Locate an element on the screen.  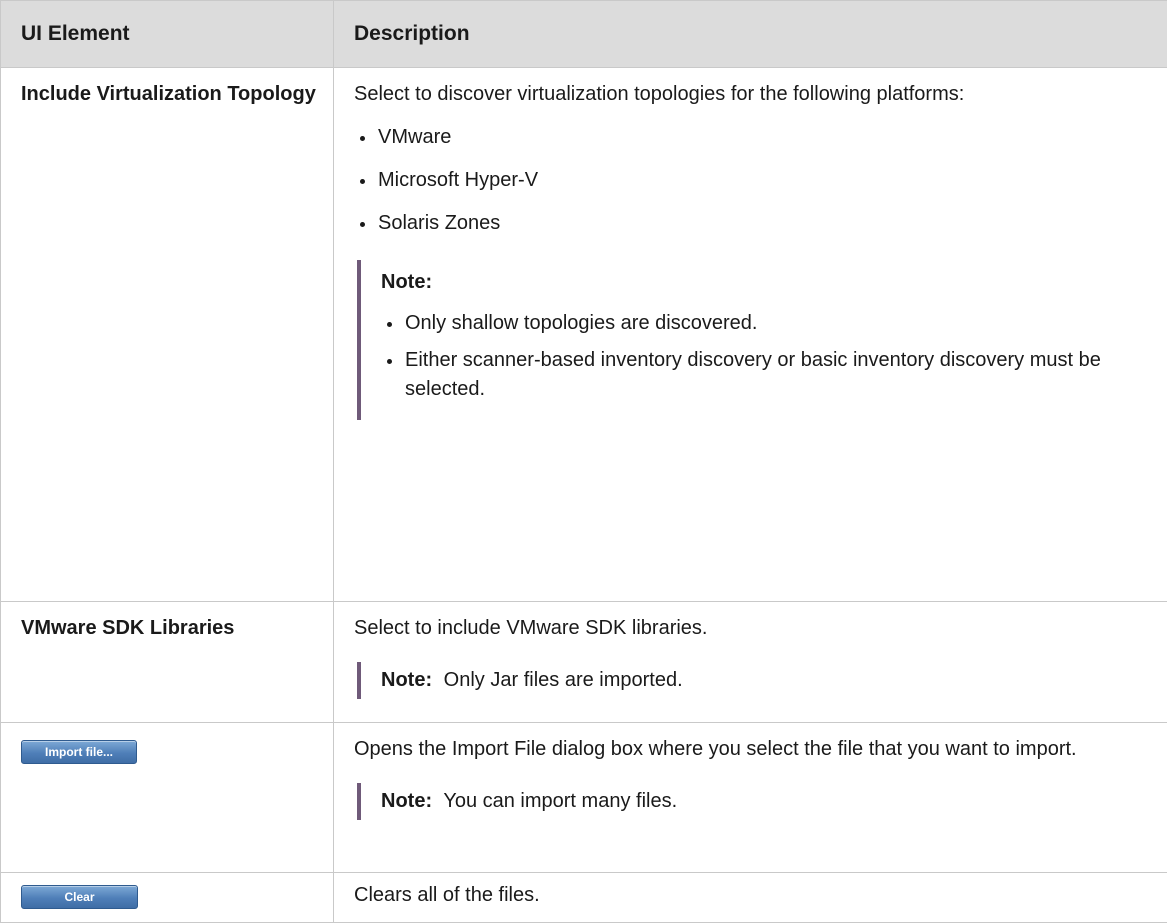
table-row: Clear Clears all of the files. is located at coordinates (584, 898).